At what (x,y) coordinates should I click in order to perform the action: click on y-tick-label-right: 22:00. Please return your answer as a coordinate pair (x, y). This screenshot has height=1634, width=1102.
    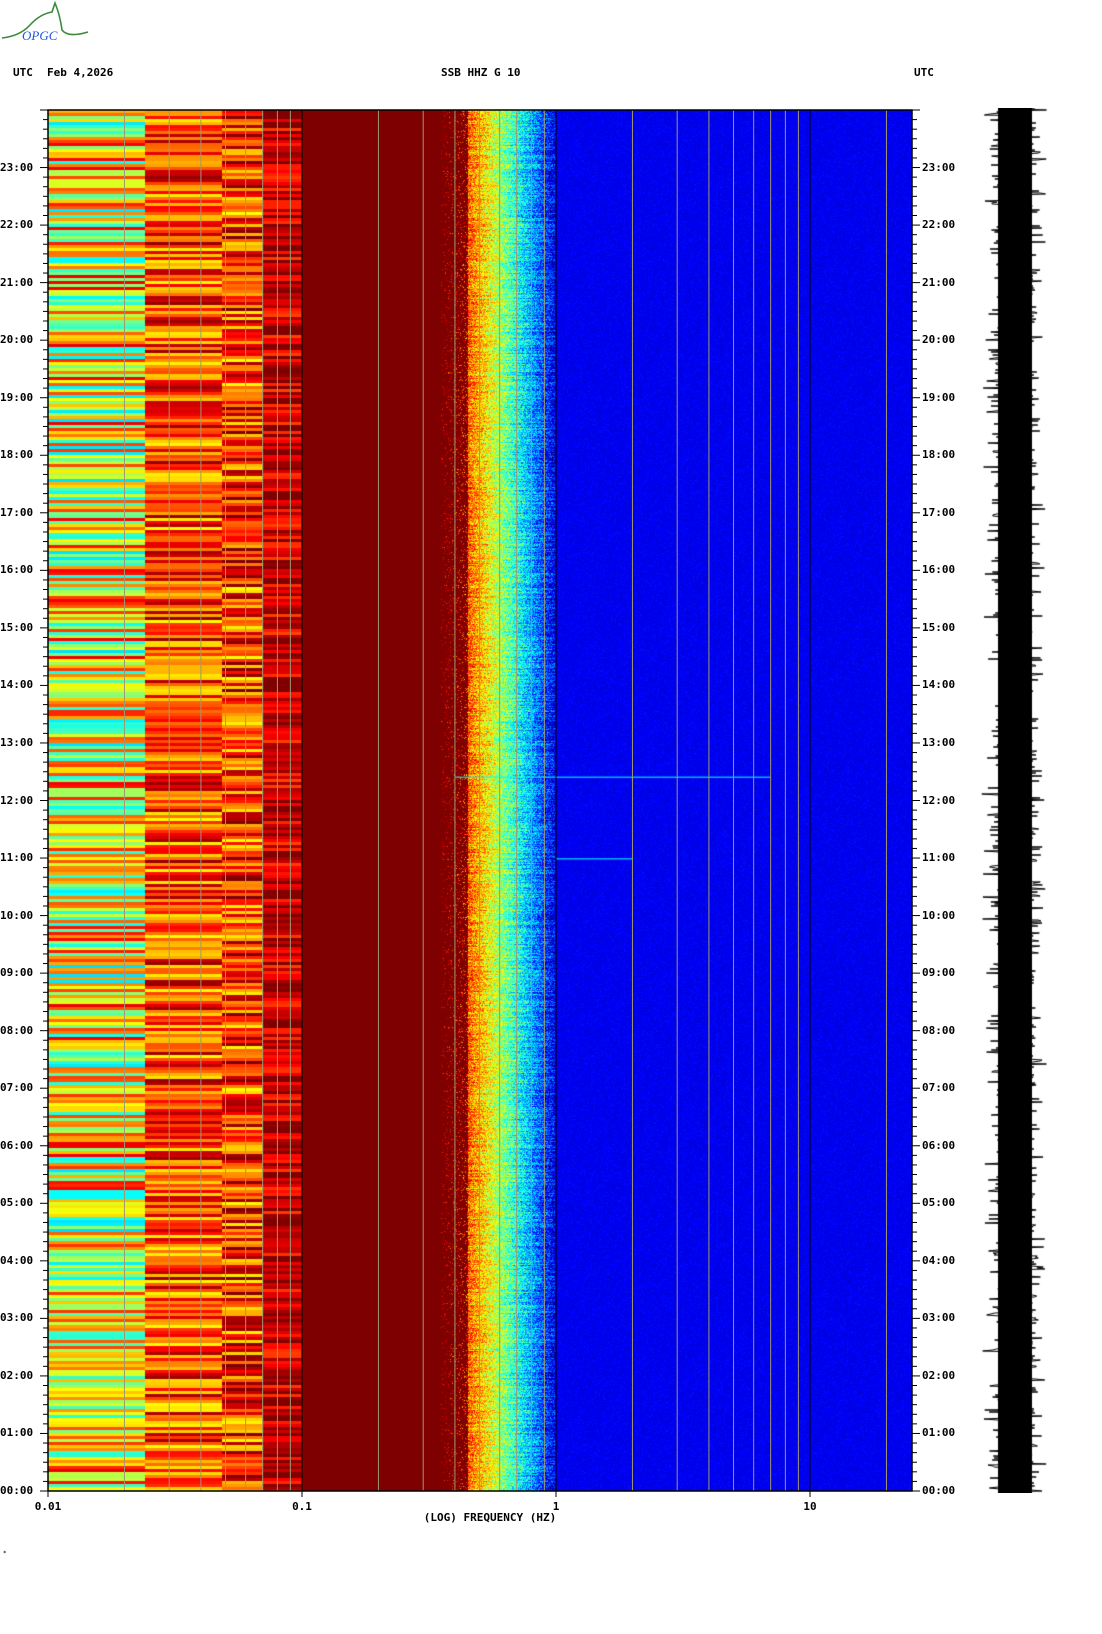
    Looking at the image, I should click on (939, 225).